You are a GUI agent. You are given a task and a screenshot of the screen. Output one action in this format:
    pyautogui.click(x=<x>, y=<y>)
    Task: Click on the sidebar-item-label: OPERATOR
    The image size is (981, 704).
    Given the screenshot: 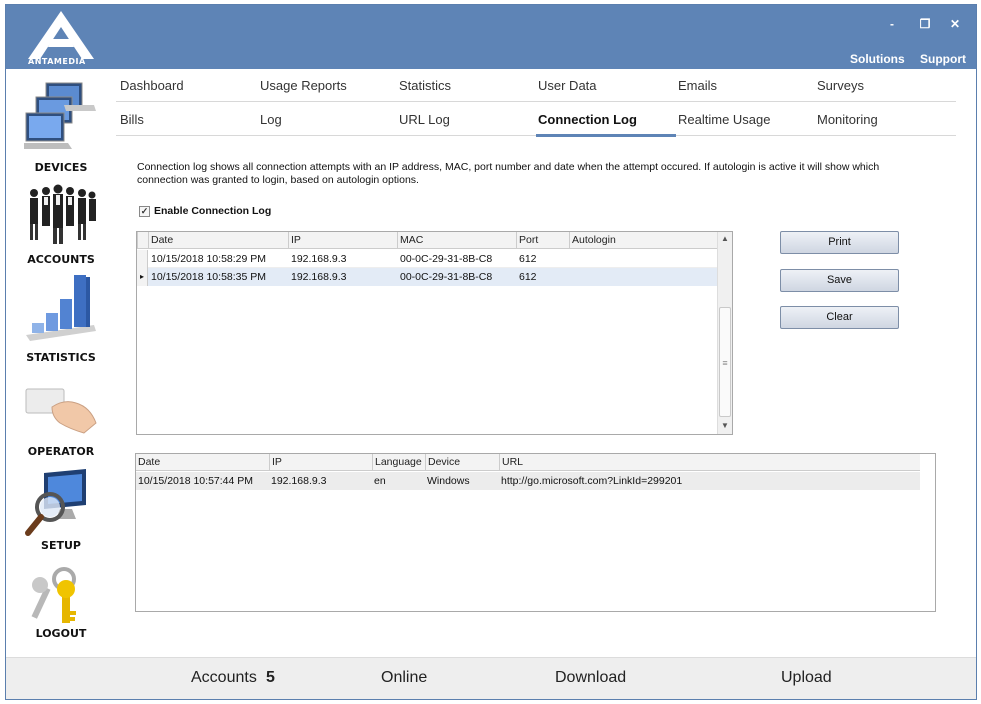 What is the action you would take?
    pyautogui.click(x=61, y=451)
    